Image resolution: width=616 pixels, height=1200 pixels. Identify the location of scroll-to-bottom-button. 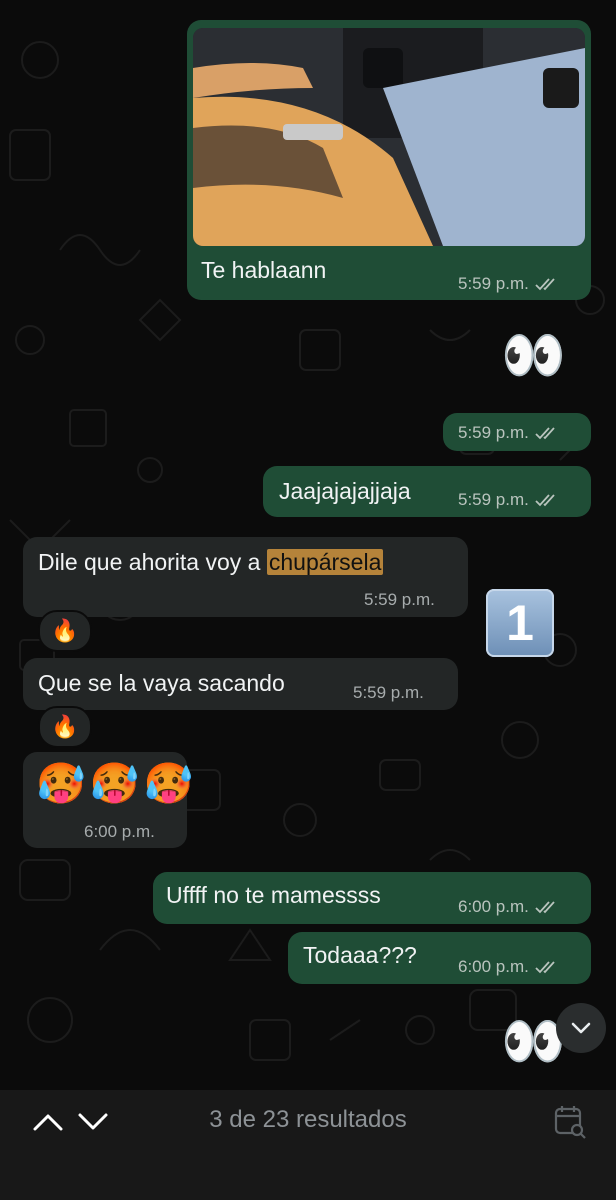
(581, 1028).